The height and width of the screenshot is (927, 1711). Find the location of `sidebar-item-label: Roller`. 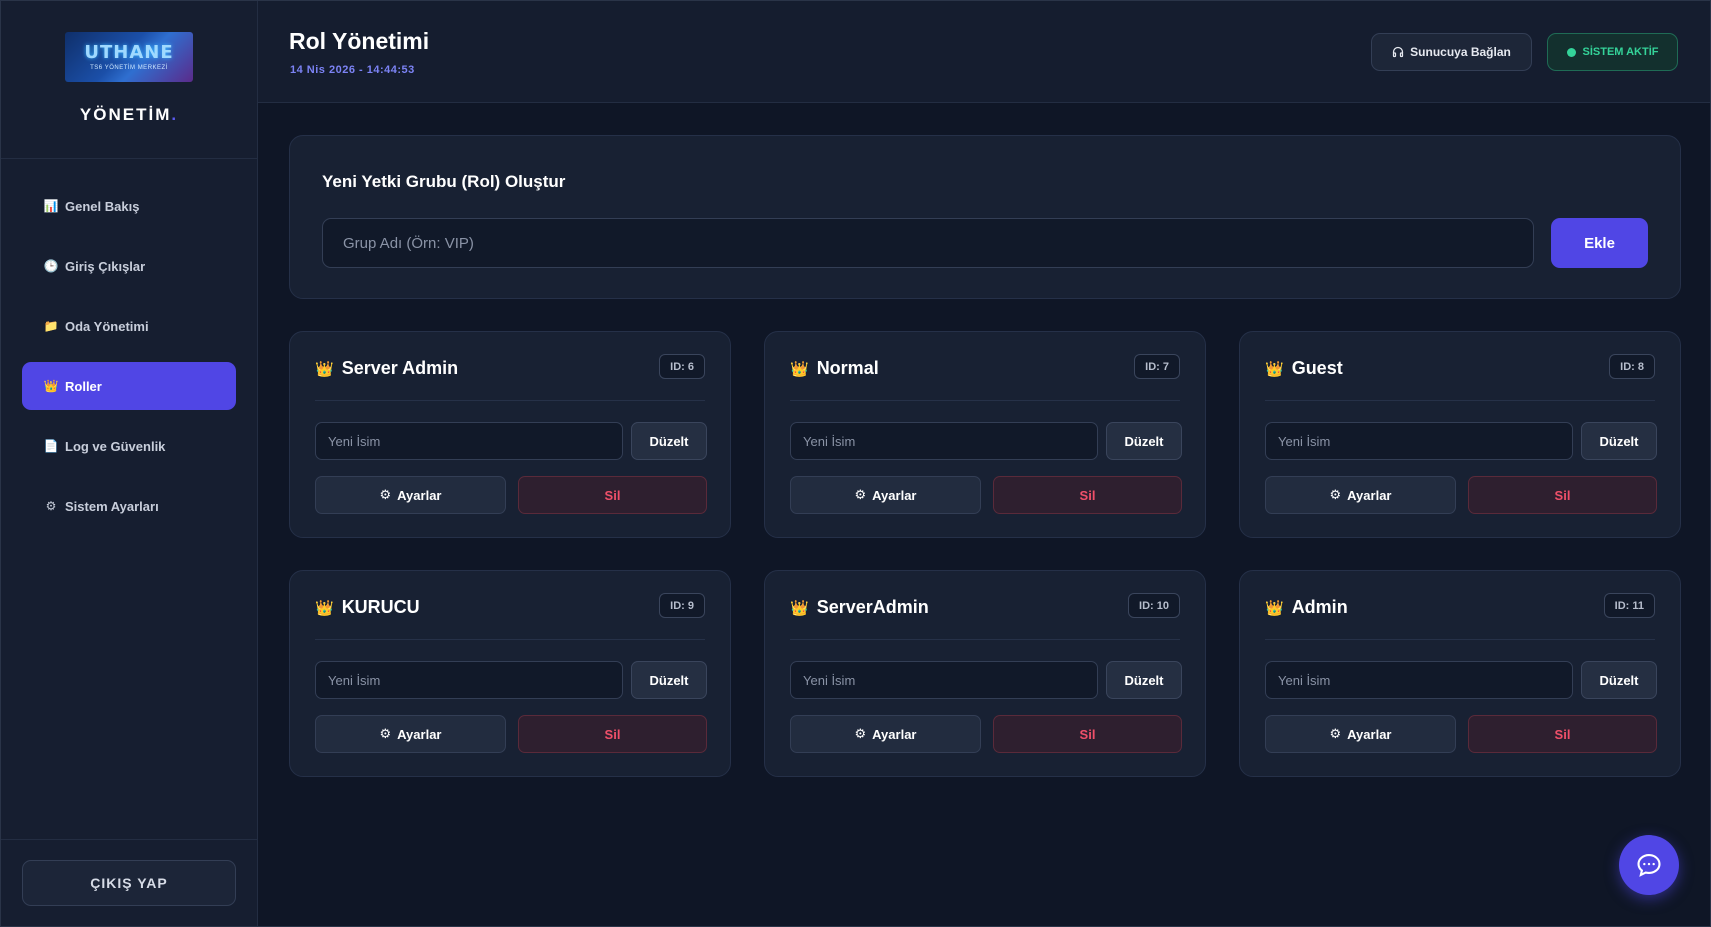

sidebar-item-label: Roller is located at coordinates (83, 386).